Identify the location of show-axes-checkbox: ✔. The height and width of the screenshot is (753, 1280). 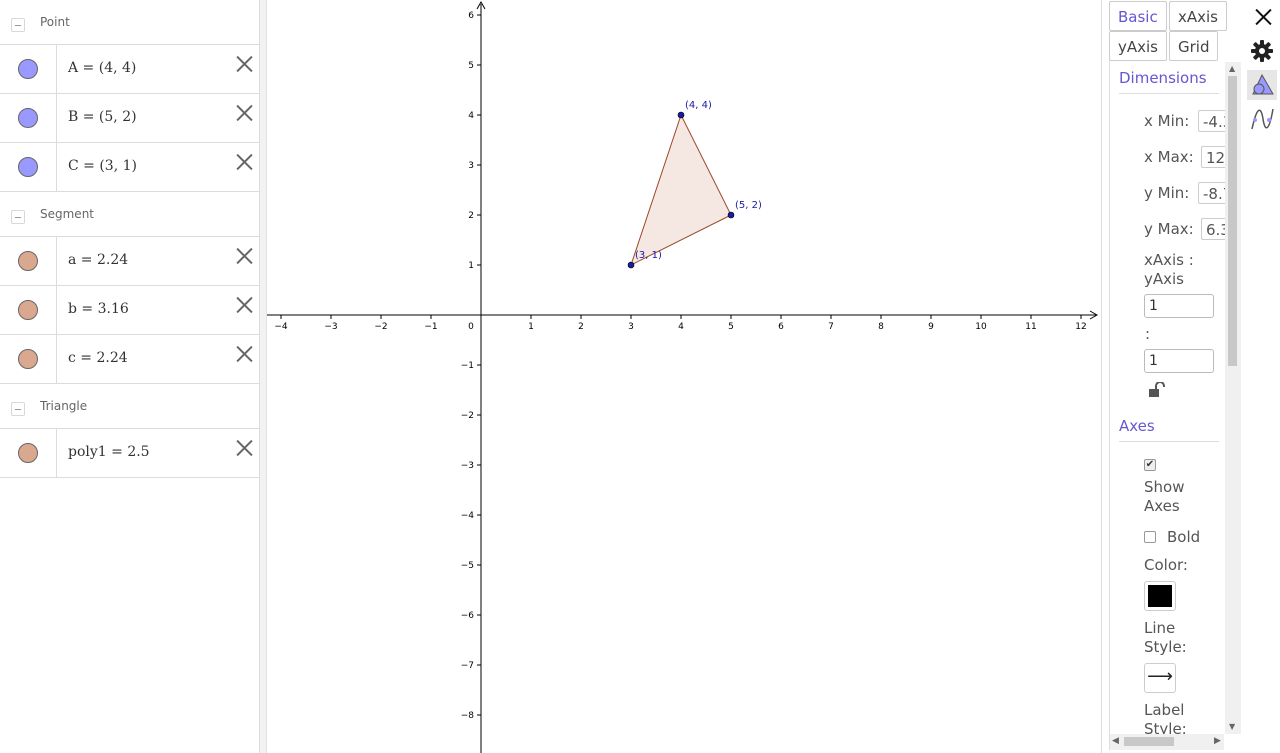
(1150, 465).